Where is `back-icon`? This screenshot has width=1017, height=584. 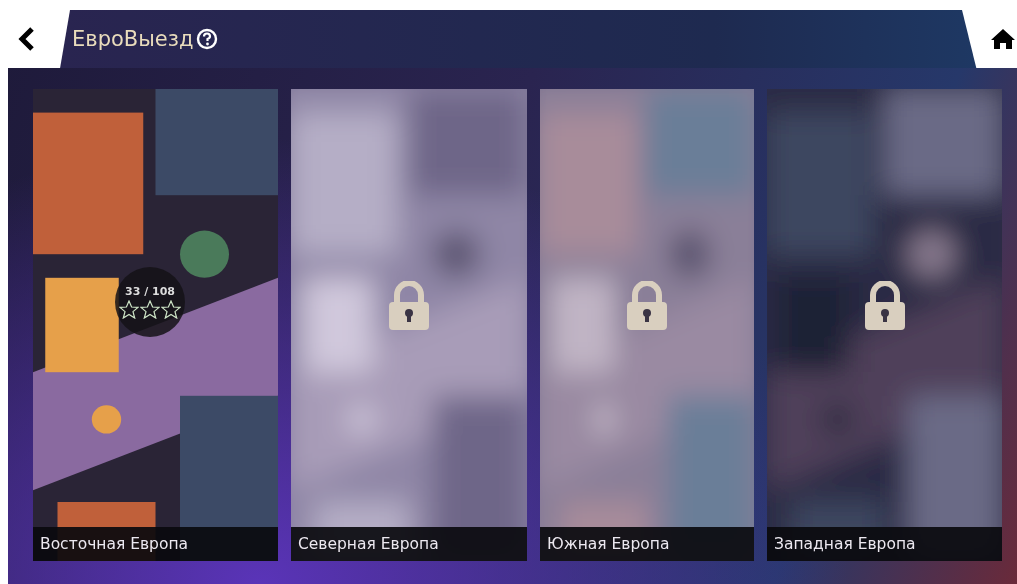 back-icon is located at coordinates (27, 39).